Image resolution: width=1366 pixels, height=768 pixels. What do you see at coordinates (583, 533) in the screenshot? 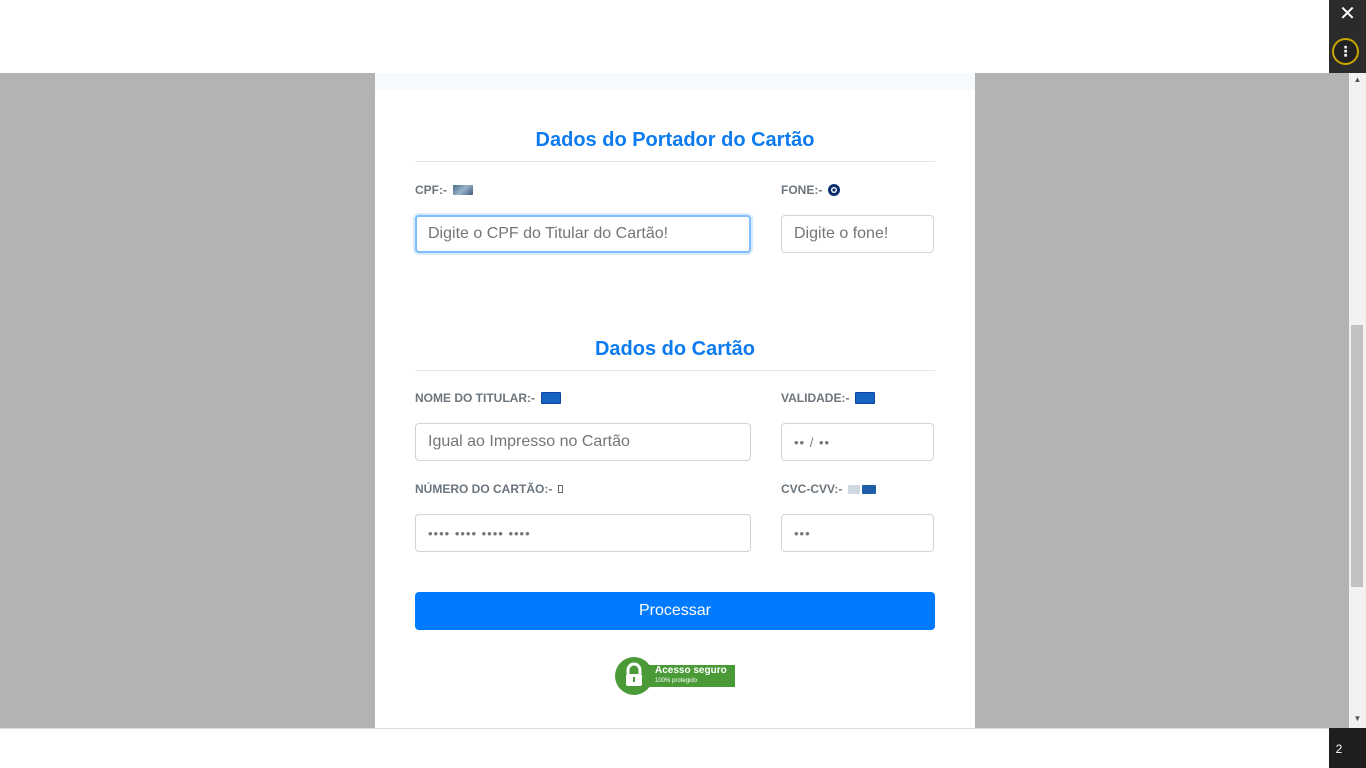
I see `card-number-input` at bounding box center [583, 533].